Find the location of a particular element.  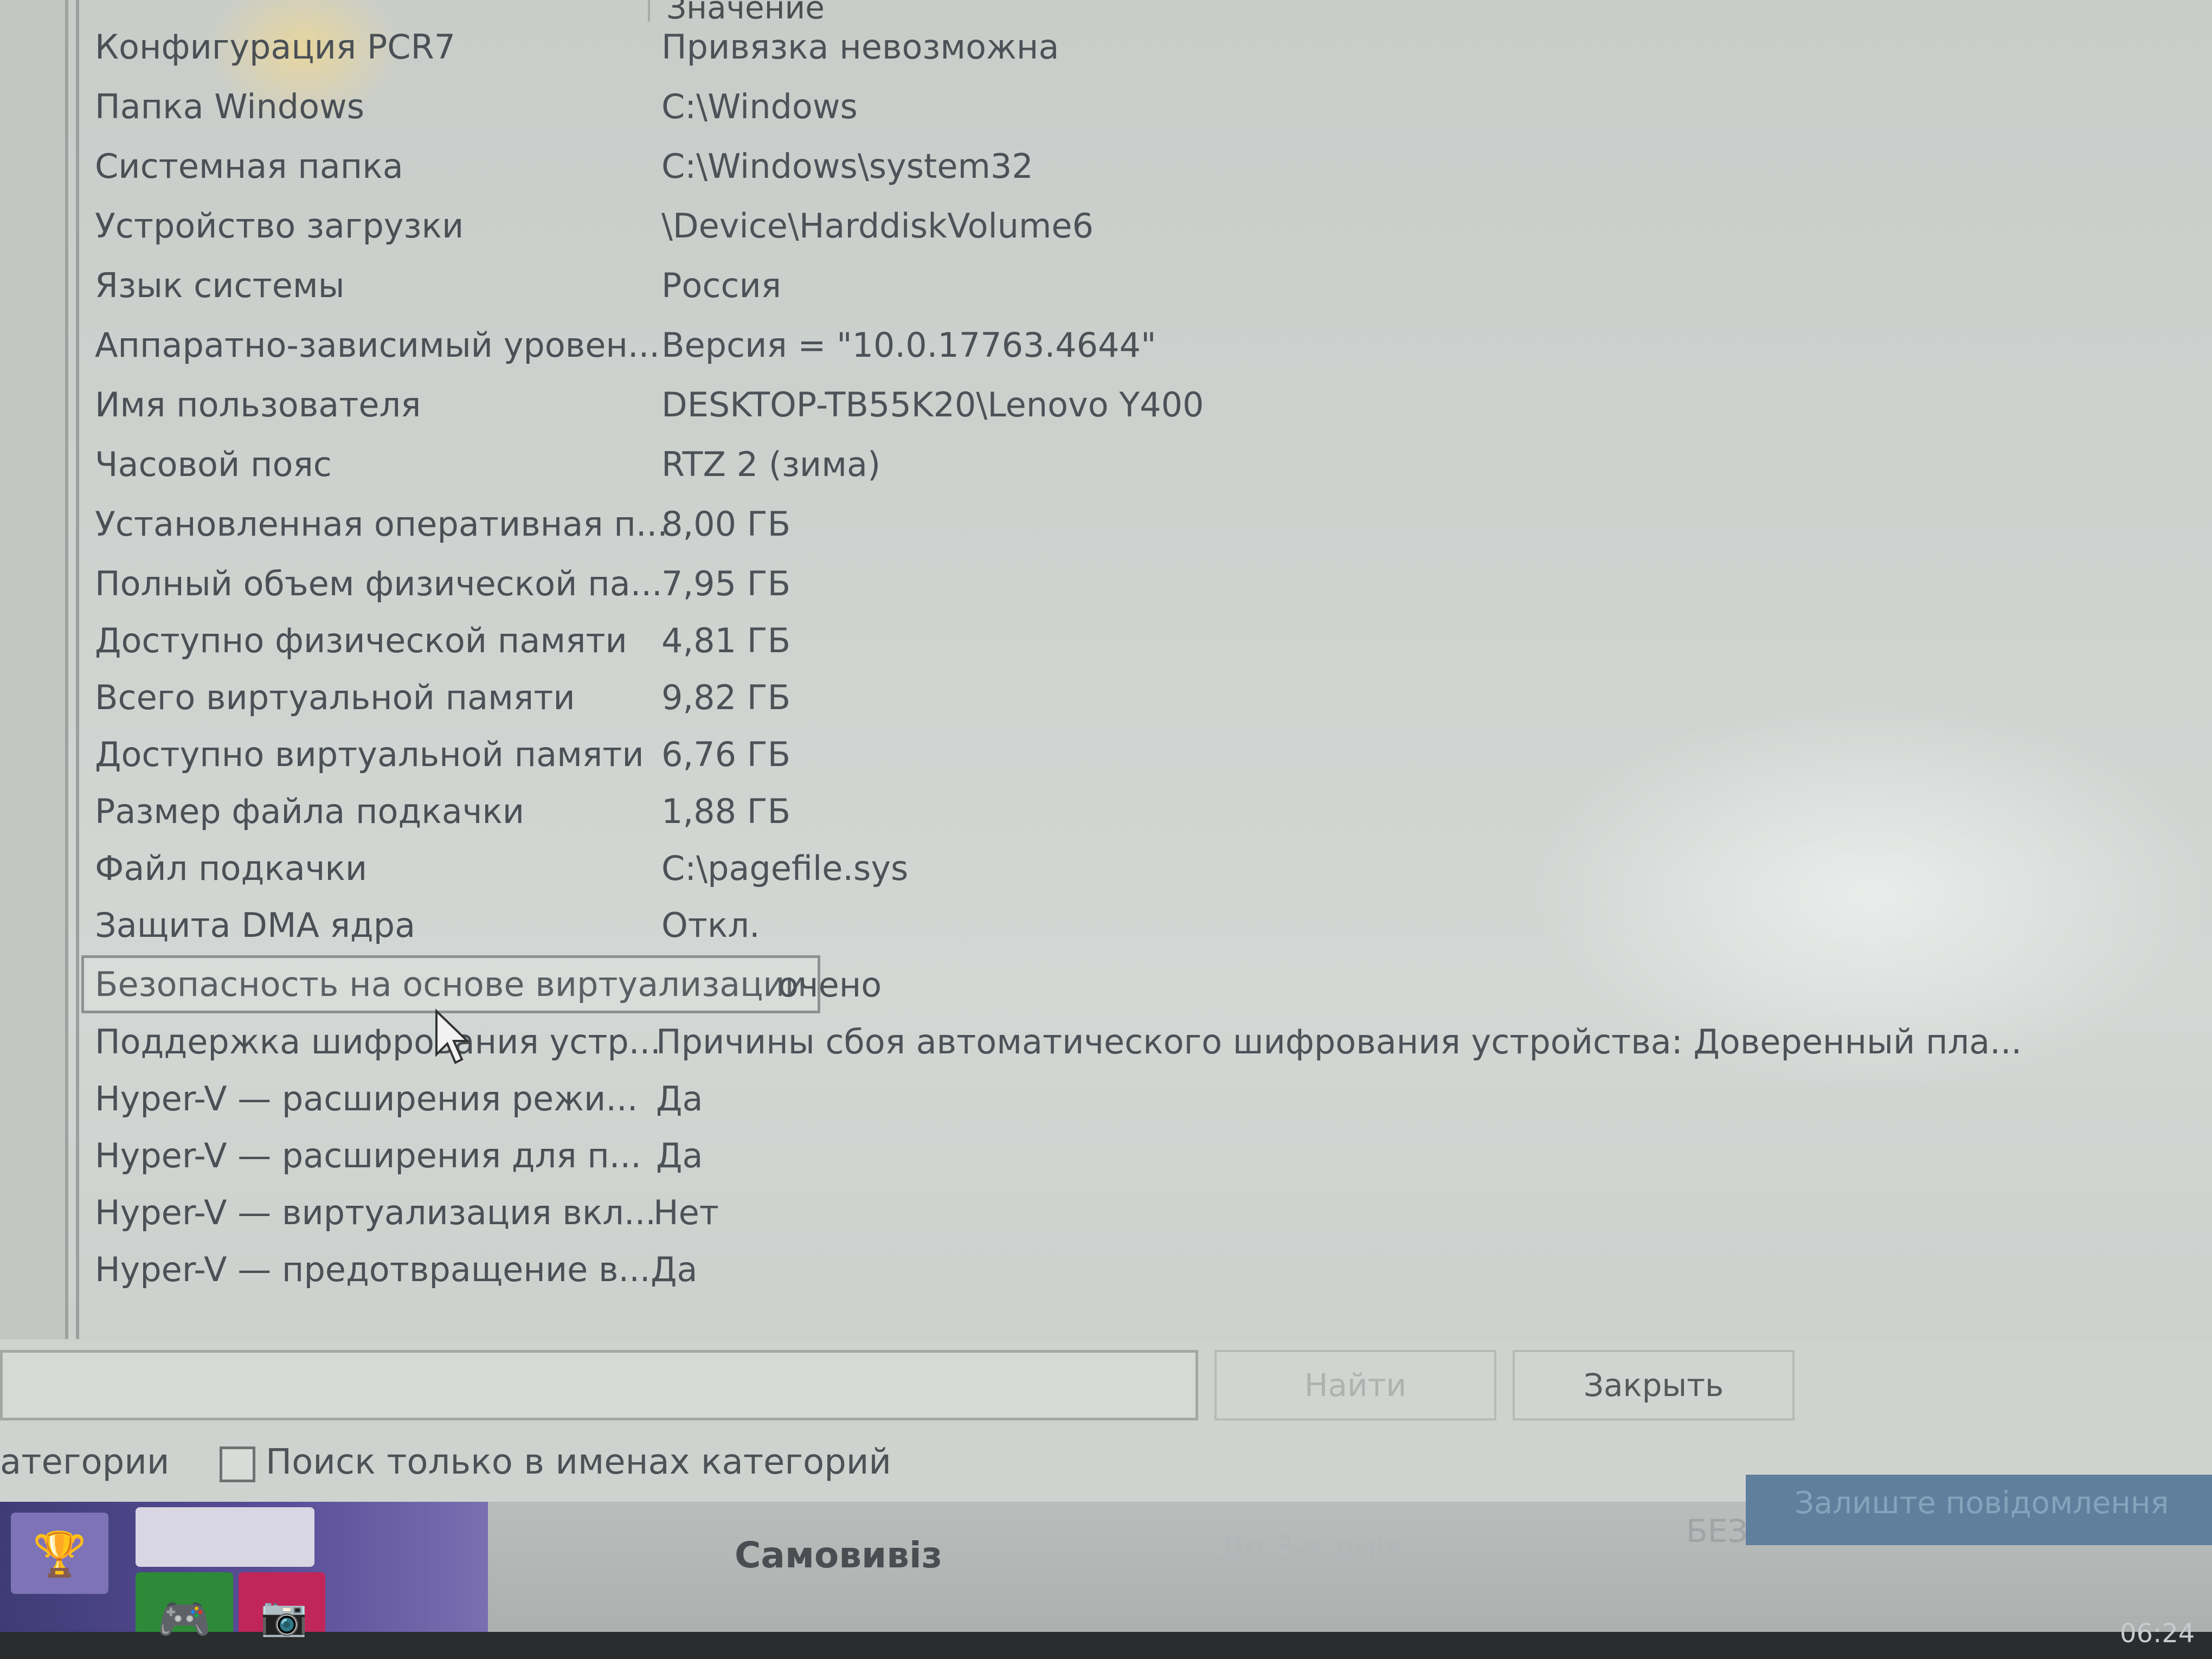

item-value: 6,76 ГБ is located at coordinates (726, 754).